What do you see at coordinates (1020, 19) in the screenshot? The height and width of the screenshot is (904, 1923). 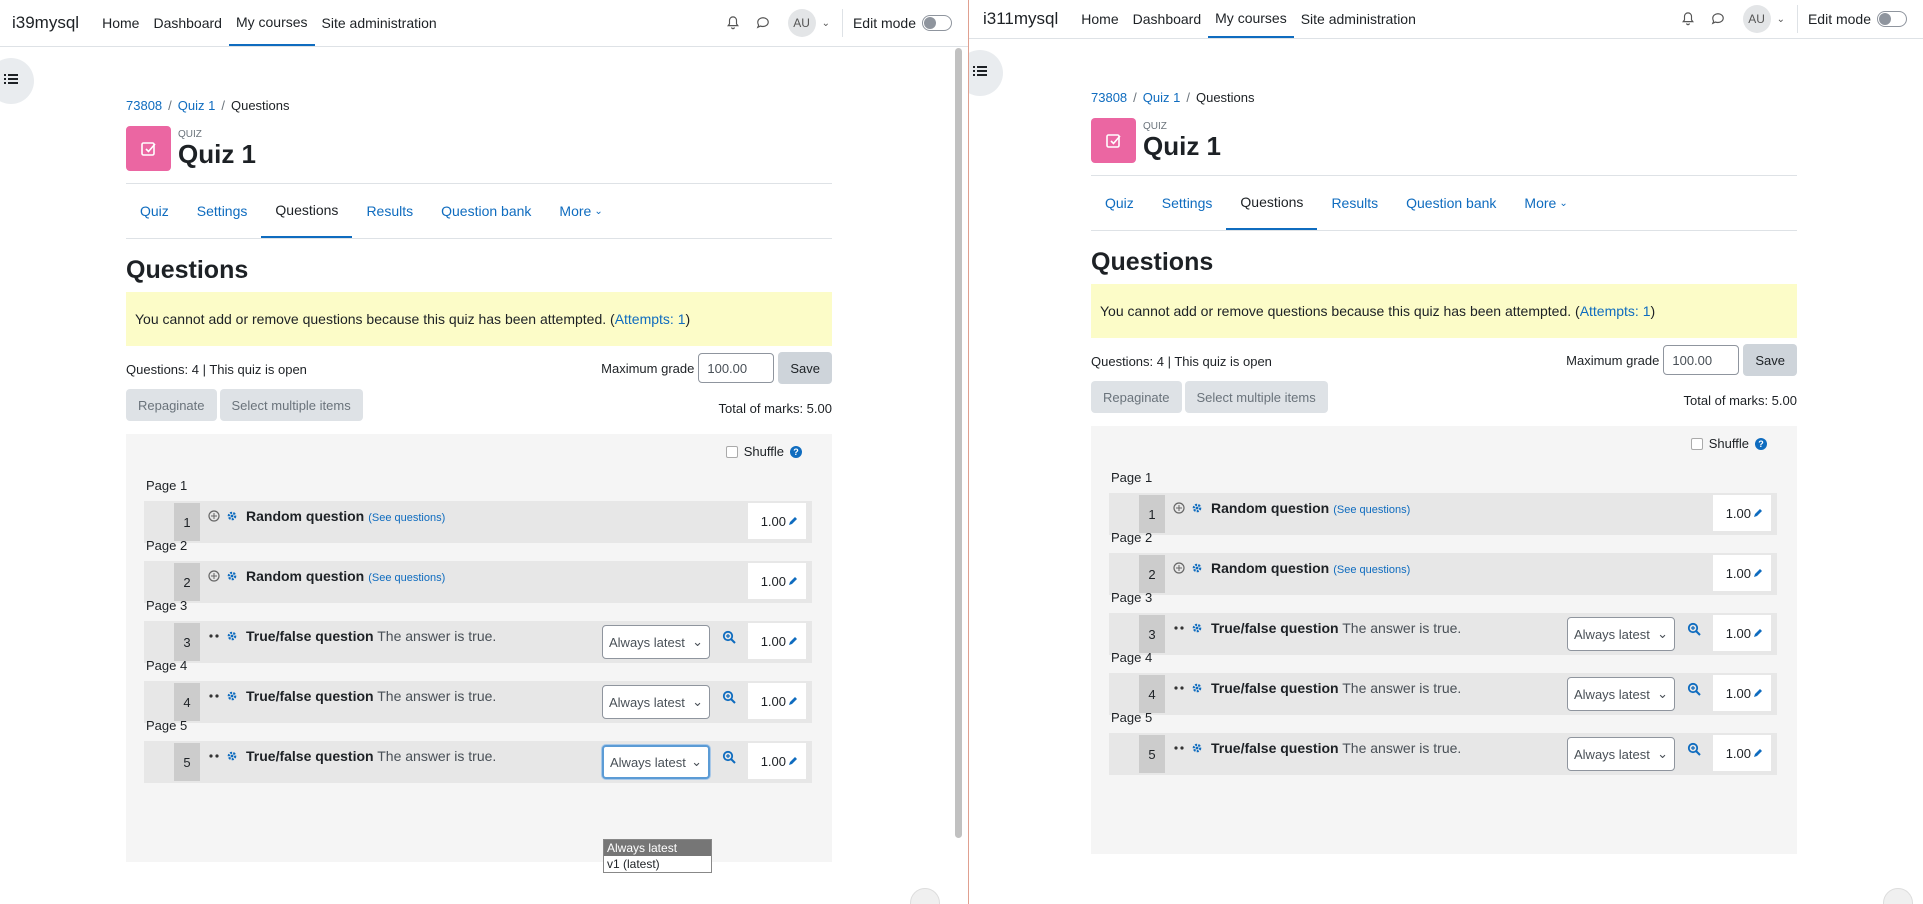 I see `site-name: i311mysql` at bounding box center [1020, 19].